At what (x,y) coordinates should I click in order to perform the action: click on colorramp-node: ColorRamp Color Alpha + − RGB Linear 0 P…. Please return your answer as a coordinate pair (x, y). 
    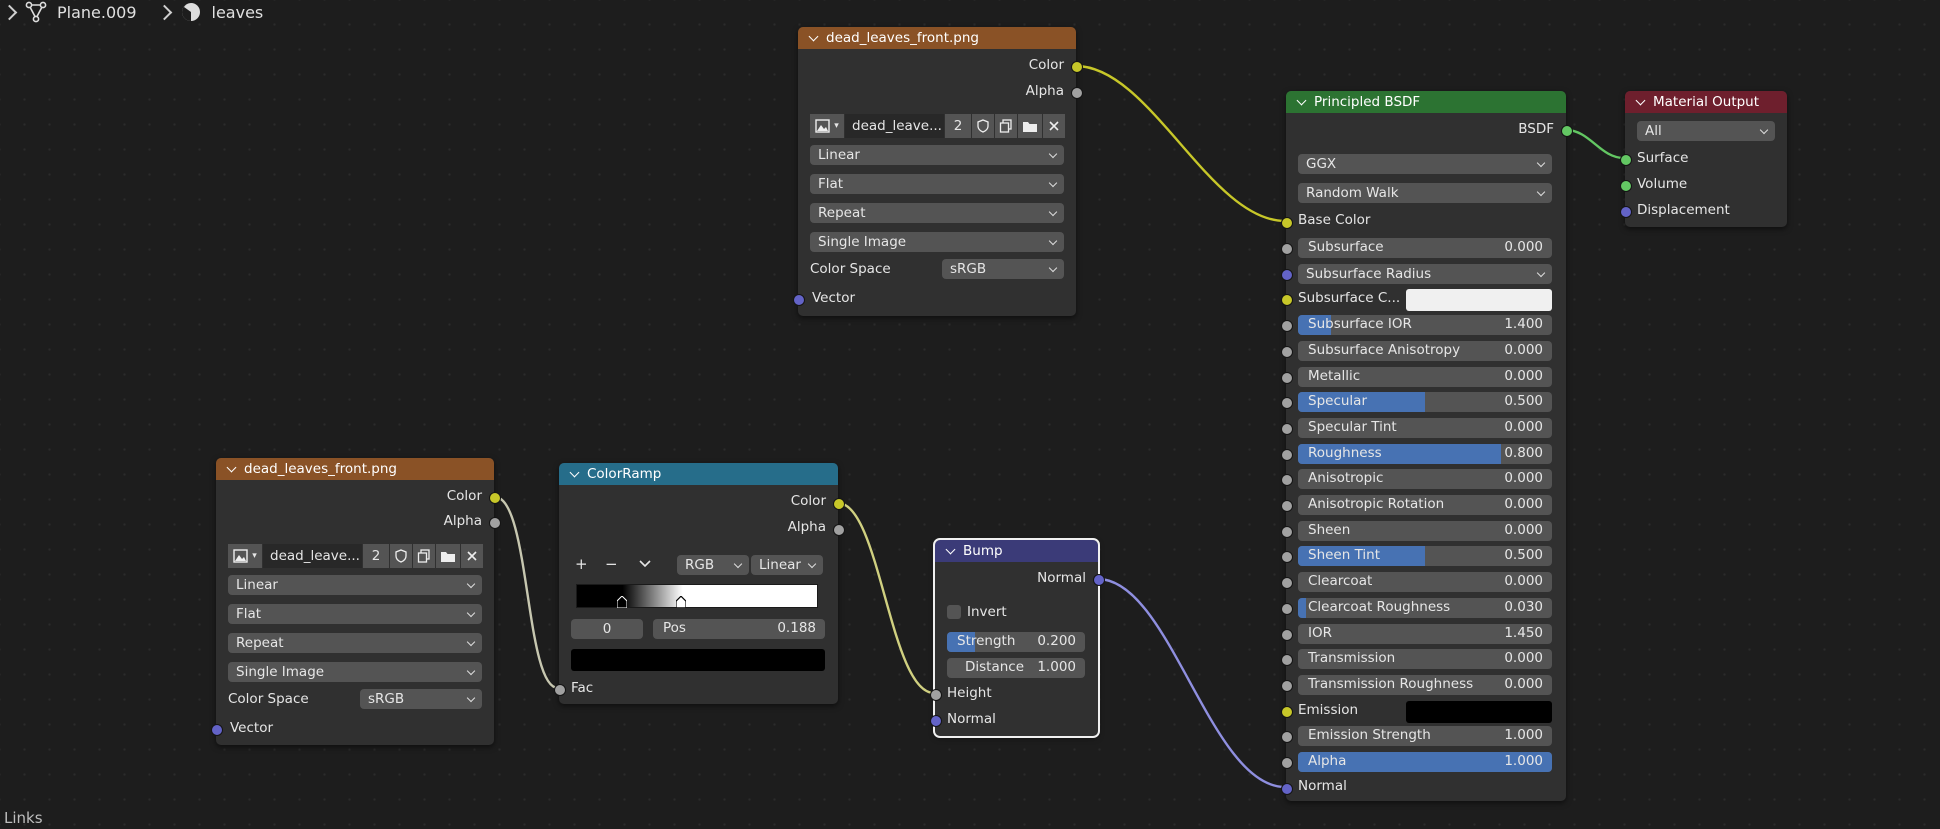
    Looking at the image, I should click on (699, 583).